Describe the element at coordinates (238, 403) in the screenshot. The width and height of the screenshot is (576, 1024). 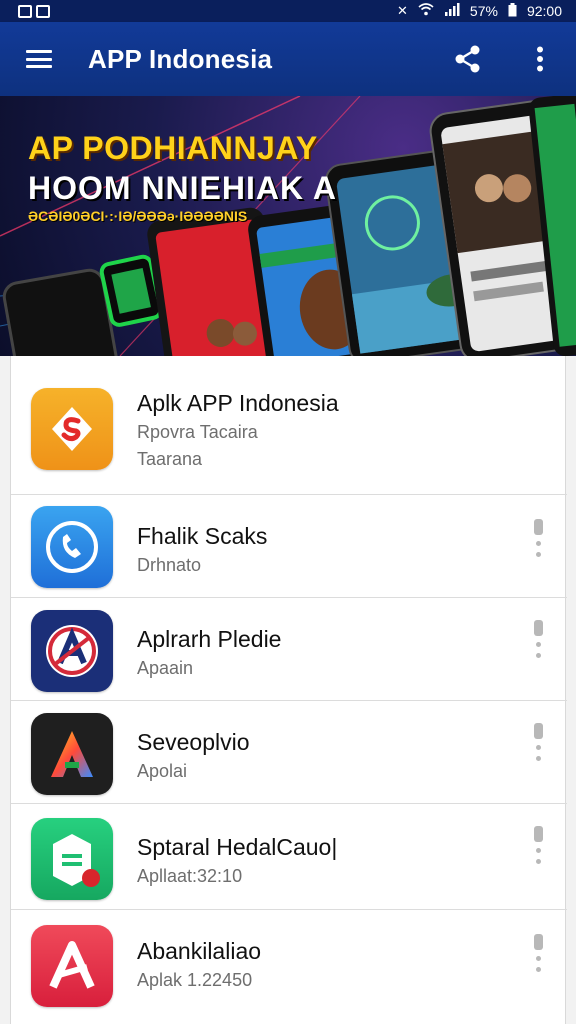
I see `app-name: Aplk APP Indonesia` at that location.